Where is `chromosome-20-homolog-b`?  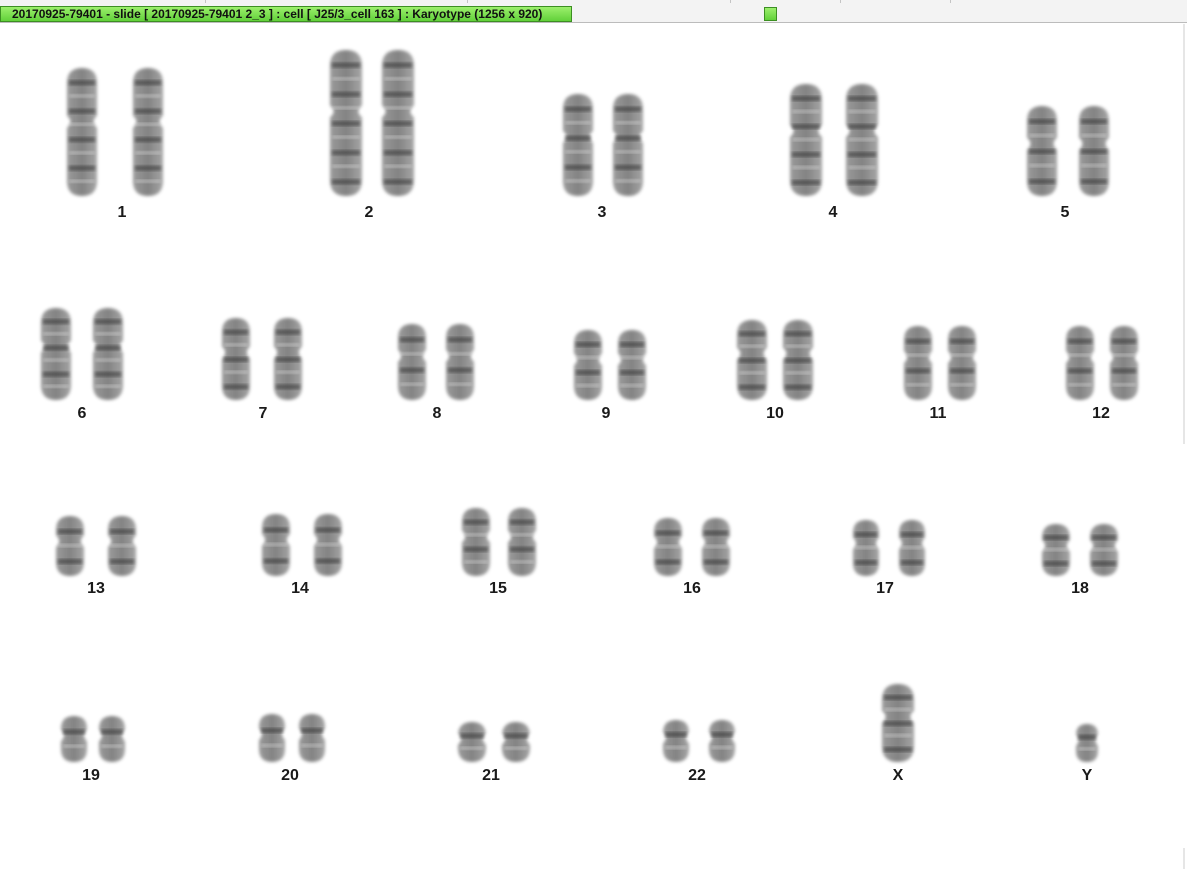 chromosome-20-homolog-b is located at coordinates (312, 738).